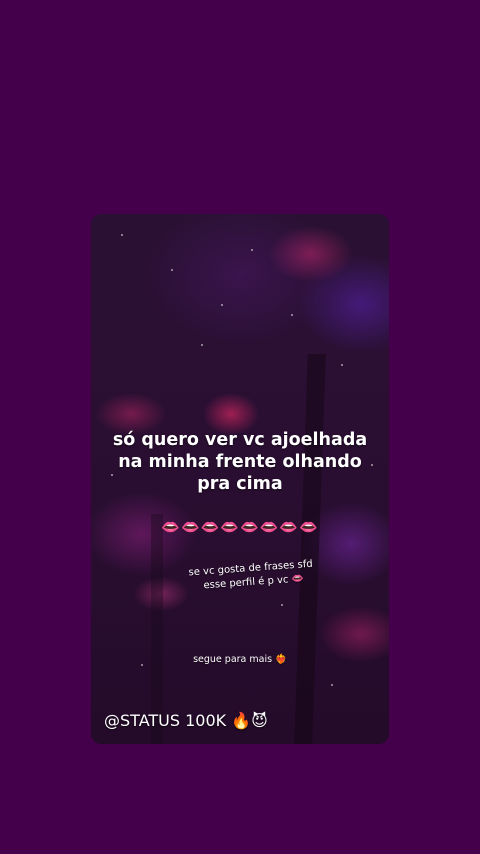  I want to click on main-quote-line: na minha frente olhando, so click(240, 462).